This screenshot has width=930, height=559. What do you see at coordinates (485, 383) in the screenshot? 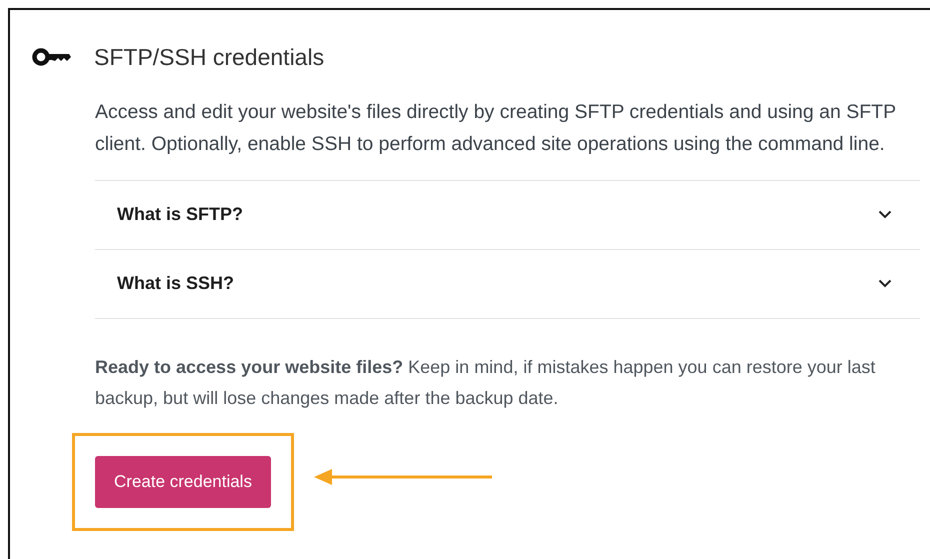
I see `notice-text: Ready to access your website files? Keep in mind, if mistakes happen you can restore your last backup, but will lose changes made after the backup date.` at bounding box center [485, 383].